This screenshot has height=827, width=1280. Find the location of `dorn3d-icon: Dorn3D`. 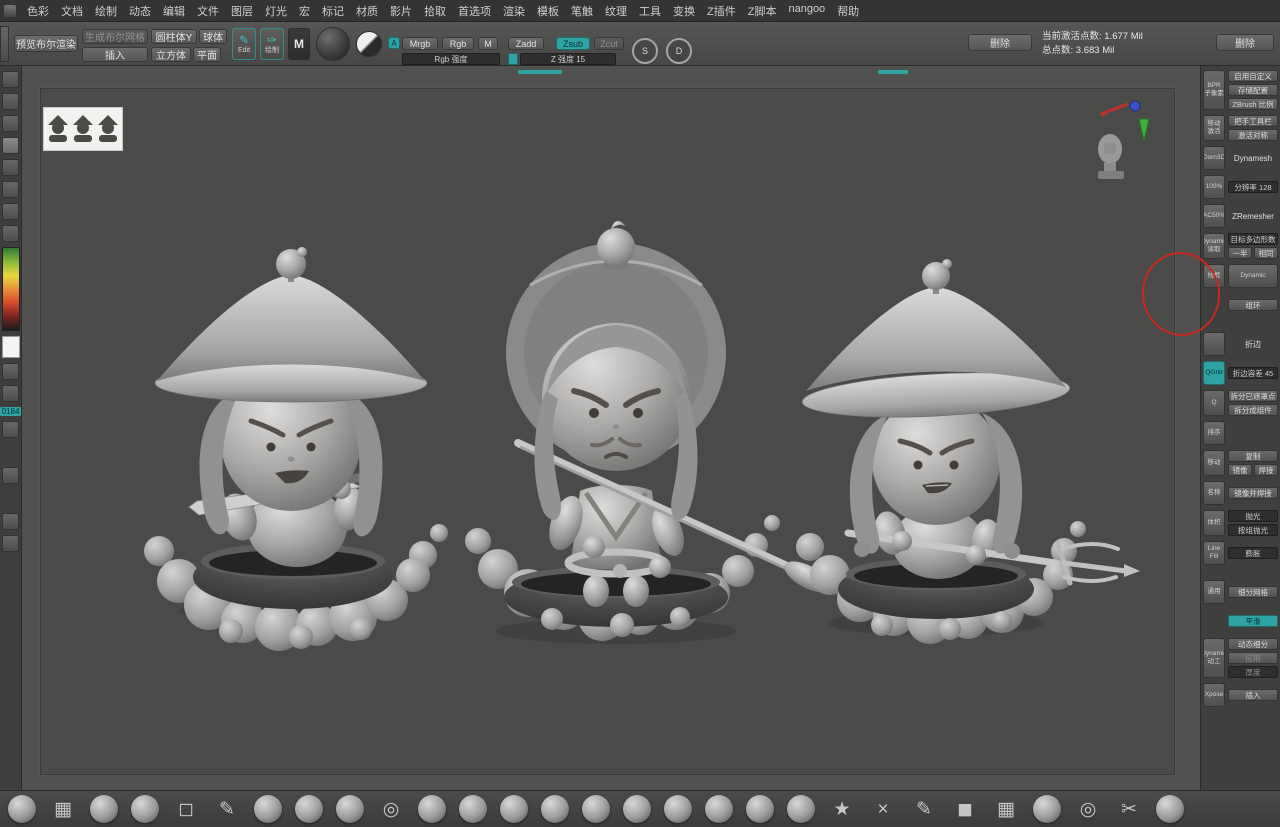

dorn3d-icon: Dorn3D is located at coordinates (1214, 158).